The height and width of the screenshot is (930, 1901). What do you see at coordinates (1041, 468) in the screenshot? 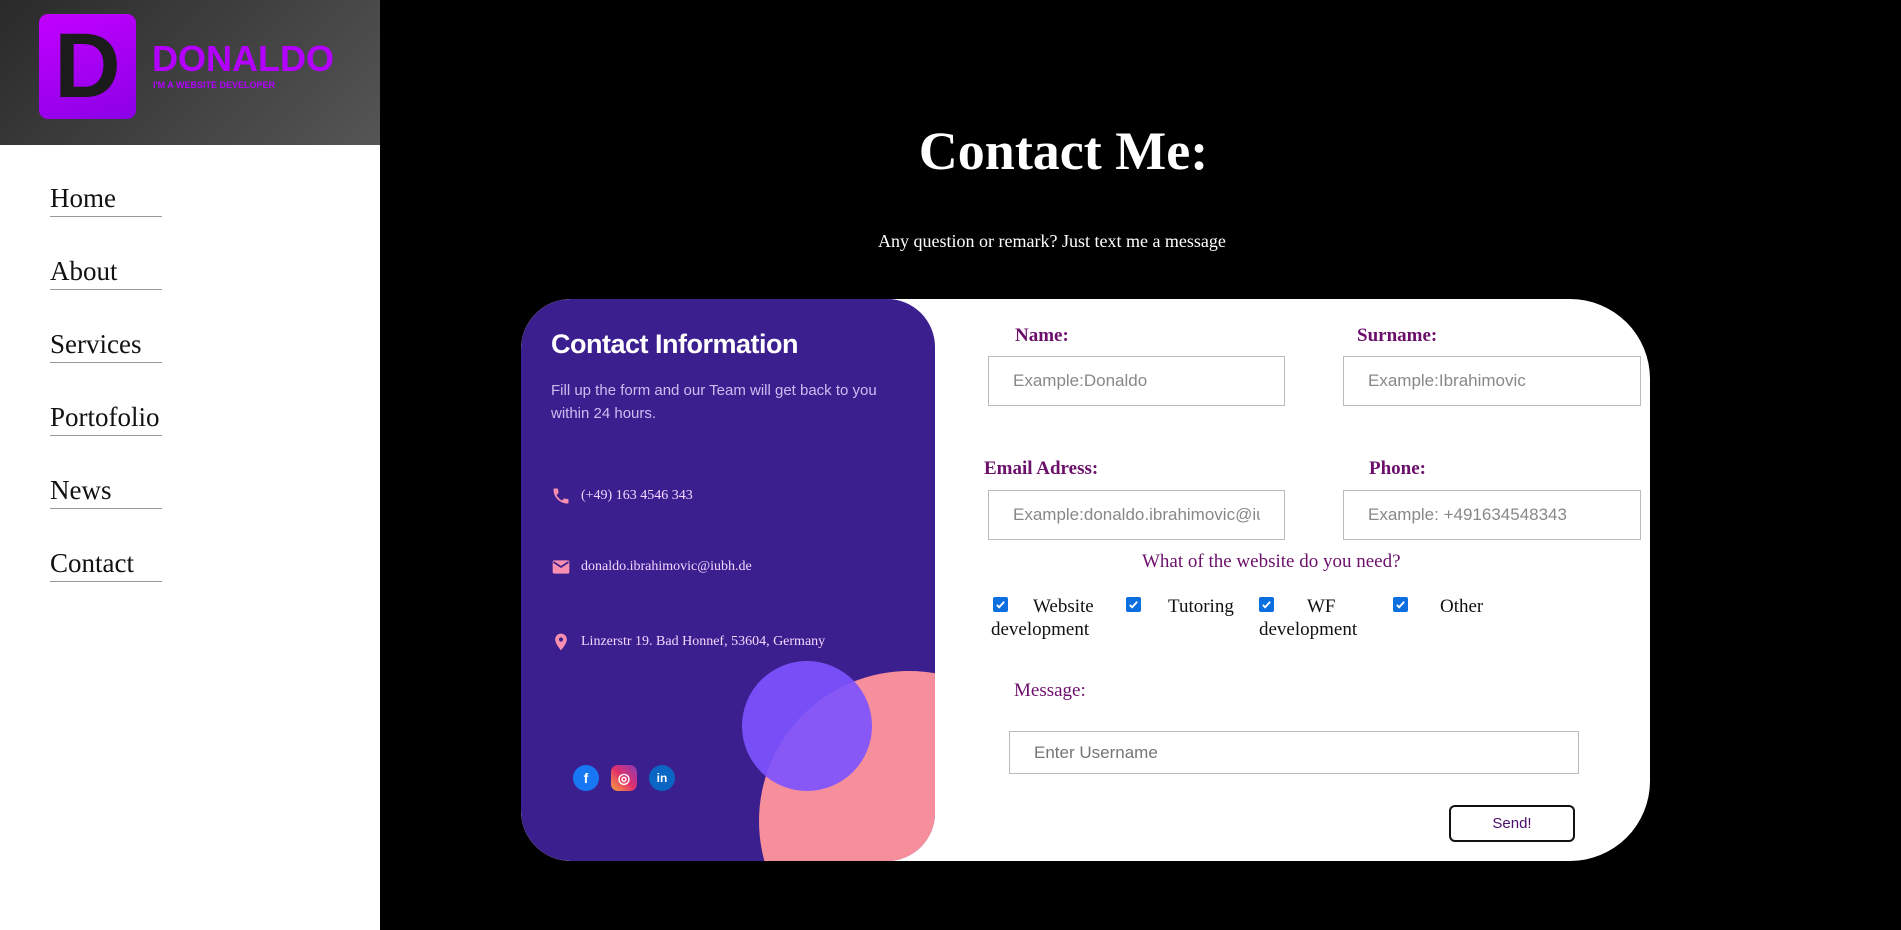
I see `email-label: Email Adress:` at bounding box center [1041, 468].